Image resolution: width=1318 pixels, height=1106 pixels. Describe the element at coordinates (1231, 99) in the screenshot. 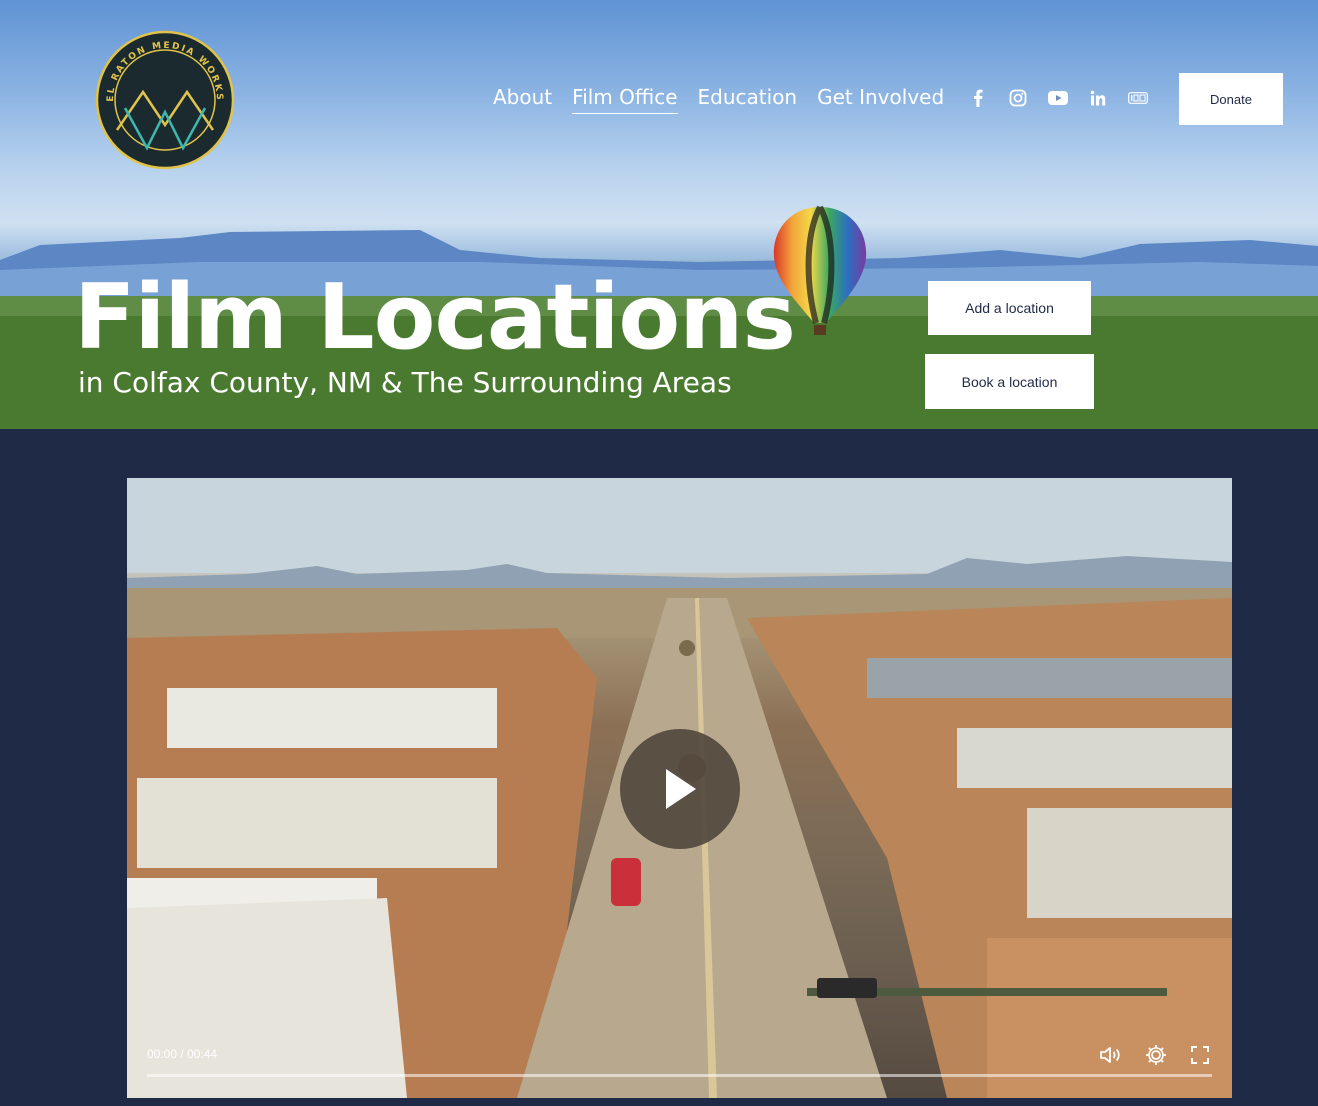

I see `donate-button: Donate` at that location.